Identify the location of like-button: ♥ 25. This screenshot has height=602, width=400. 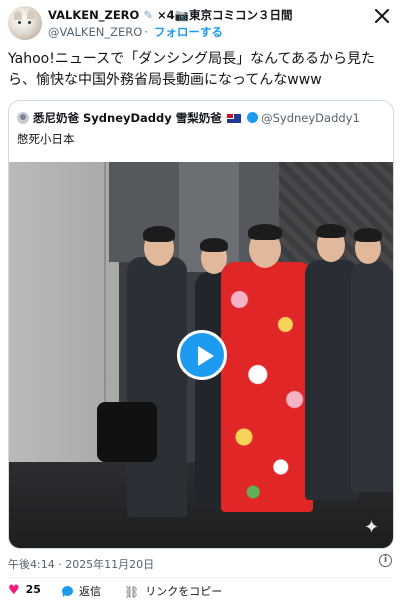
(24, 590).